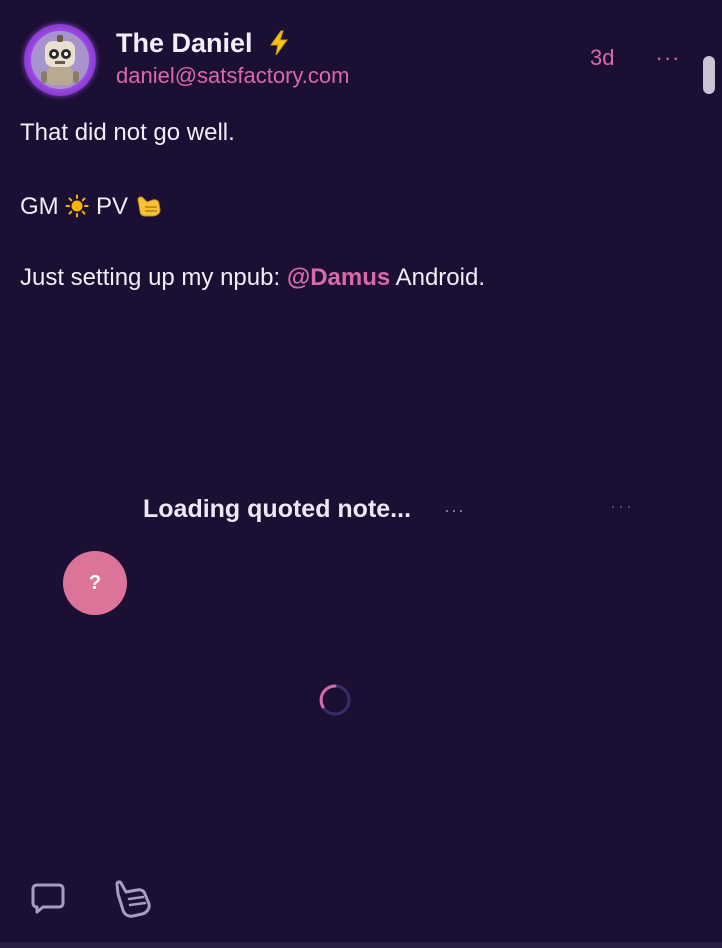 The width and height of the screenshot is (722, 948). What do you see at coordinates (454, 510) in the screenshot?
I see `loading-dots-icon: ···` at bounding box center [454, 510].